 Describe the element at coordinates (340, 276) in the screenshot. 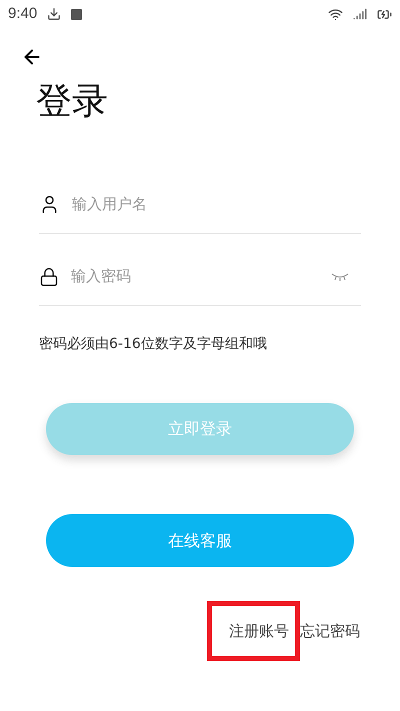

I see `closed-eye-icon` at that location.